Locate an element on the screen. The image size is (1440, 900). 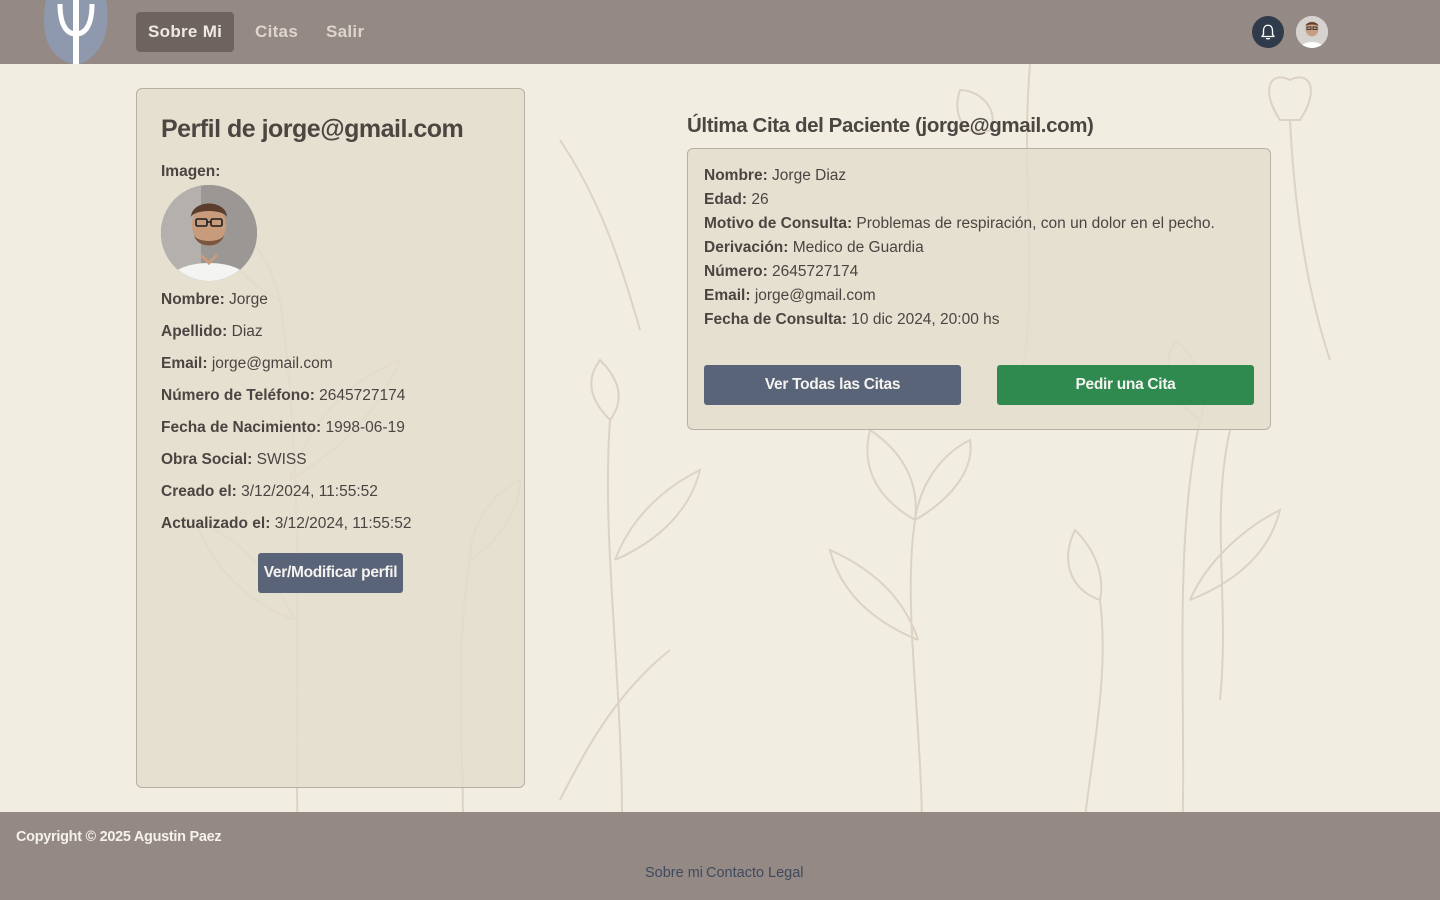
field-value: 26 is located at coordinates (760, 199).